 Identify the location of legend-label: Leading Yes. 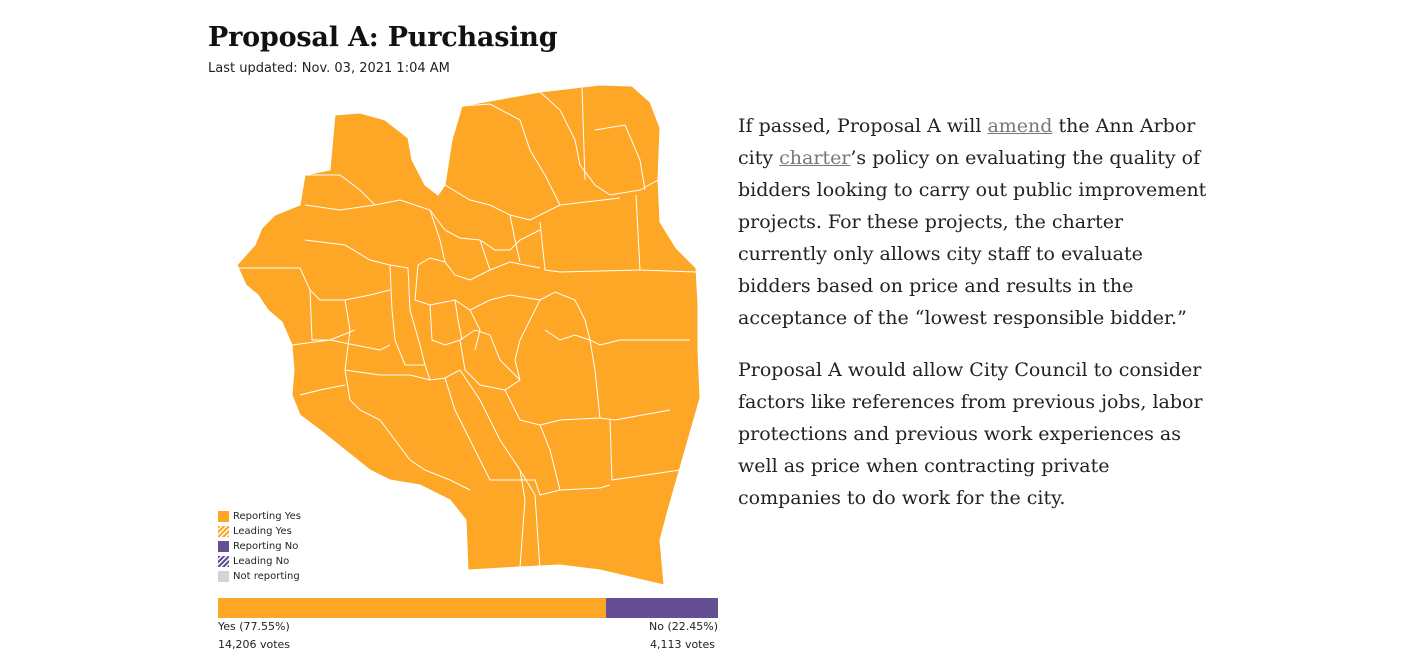
(262, 531).